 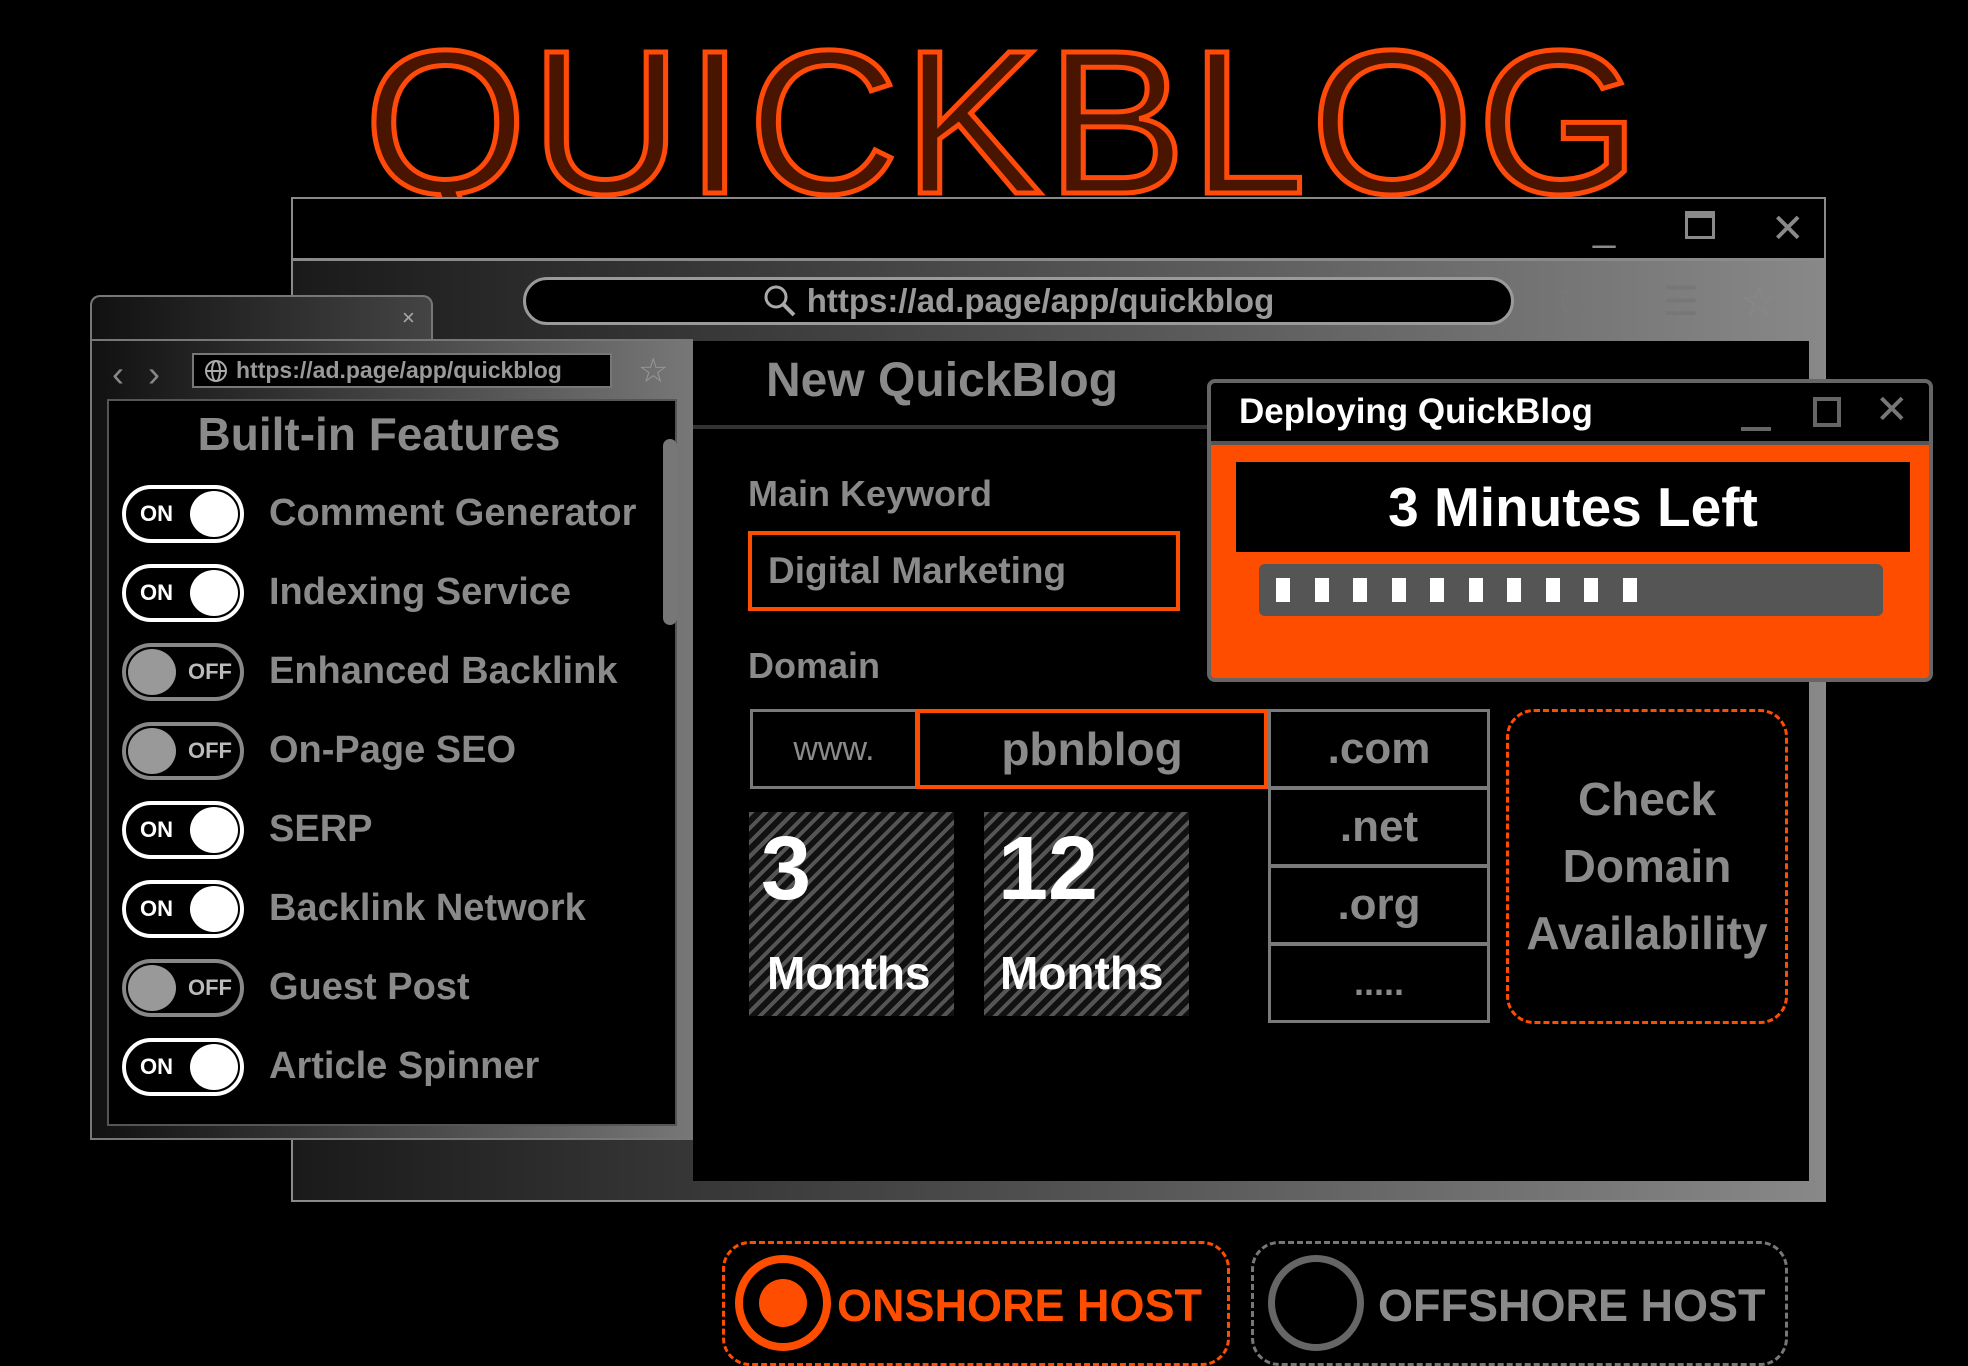 I want to click on feature-label: SERP, so click(x=321, y=829).